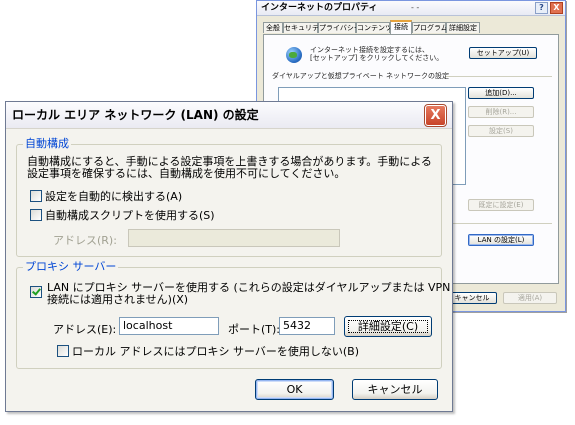 The width and height of the screenshot is (575, 425). I want to click on proxy-port-input: 5432, so click(307, 326).